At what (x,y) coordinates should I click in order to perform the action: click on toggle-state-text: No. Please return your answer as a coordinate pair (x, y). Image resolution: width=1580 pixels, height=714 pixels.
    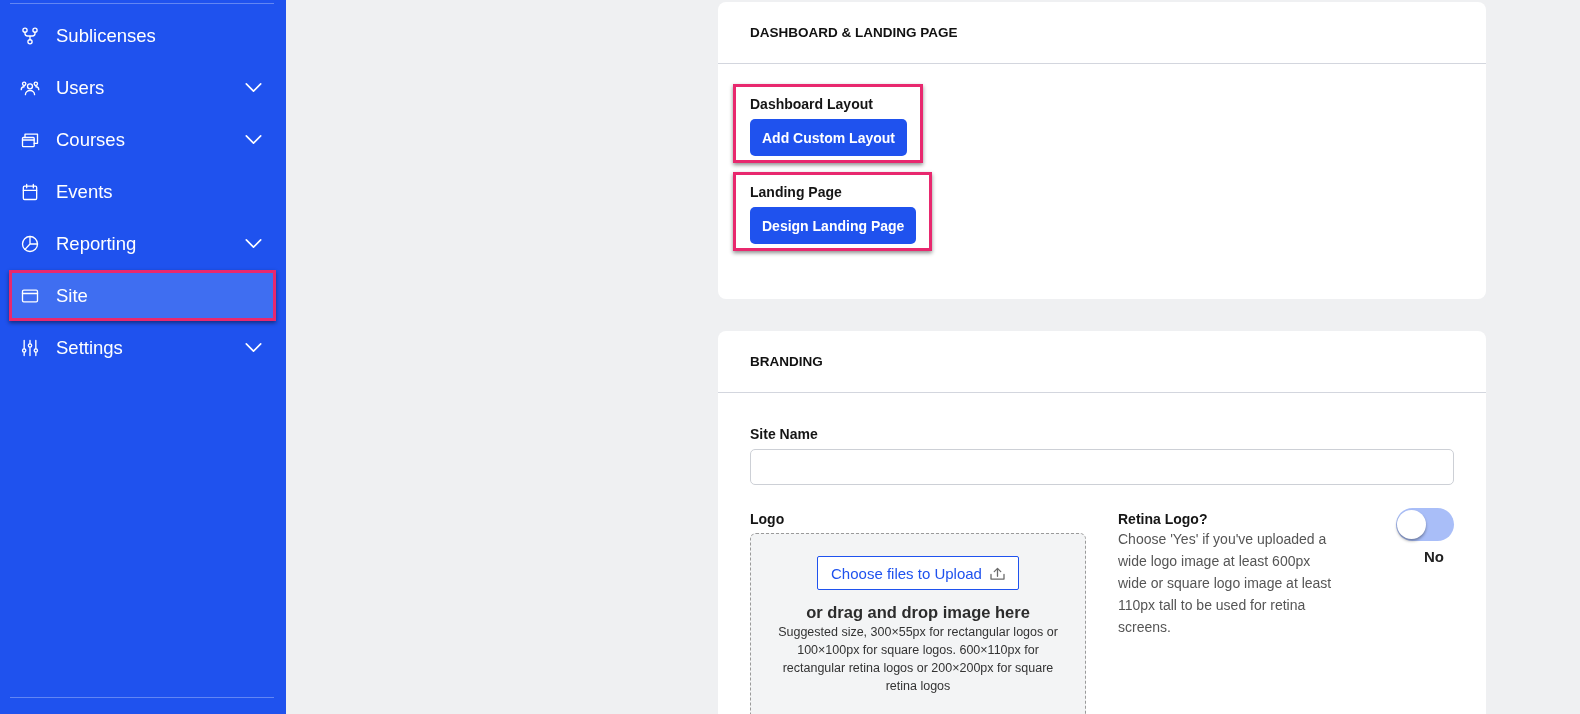
    Looking at the image, I should click on (1434, 557).